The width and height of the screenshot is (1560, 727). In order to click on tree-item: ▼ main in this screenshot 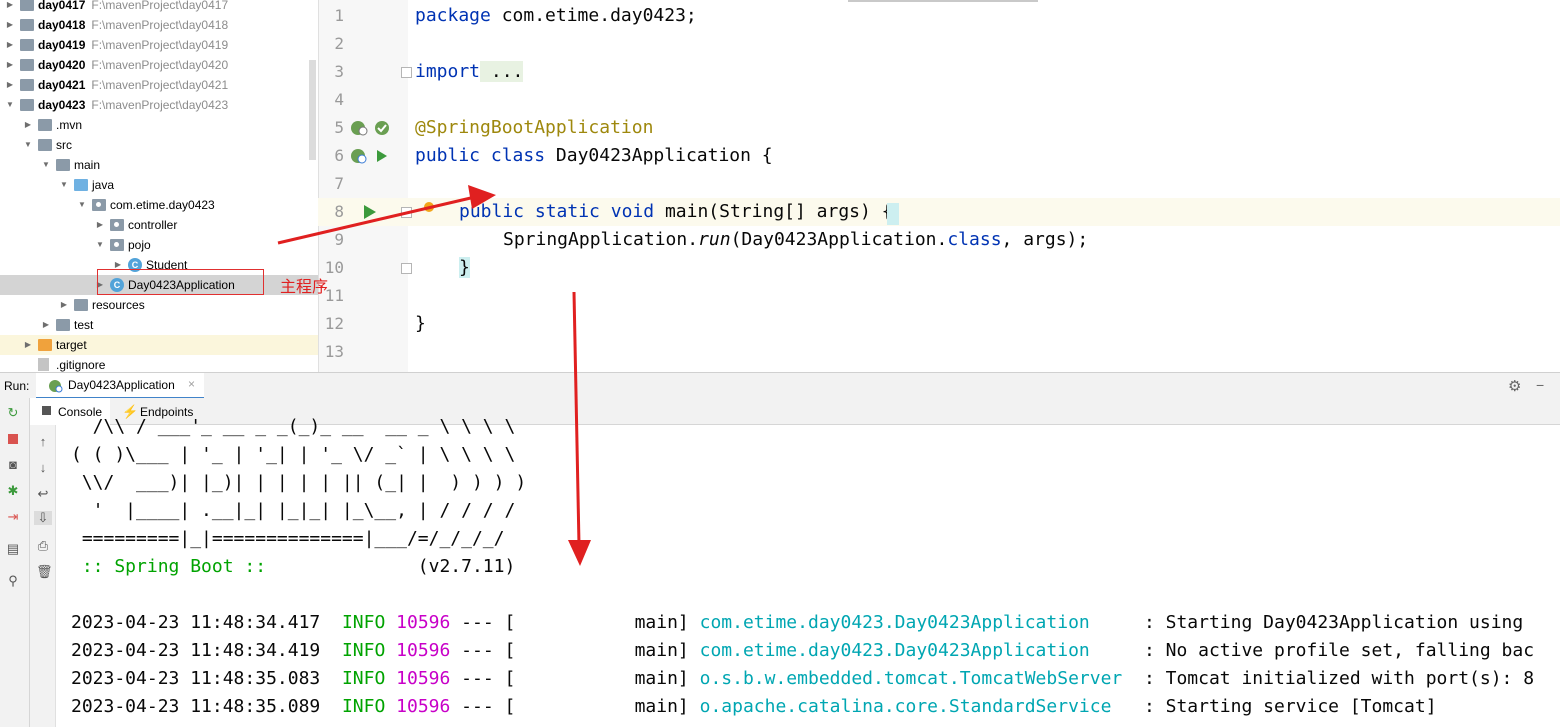, I will do `click(159, 165)`.